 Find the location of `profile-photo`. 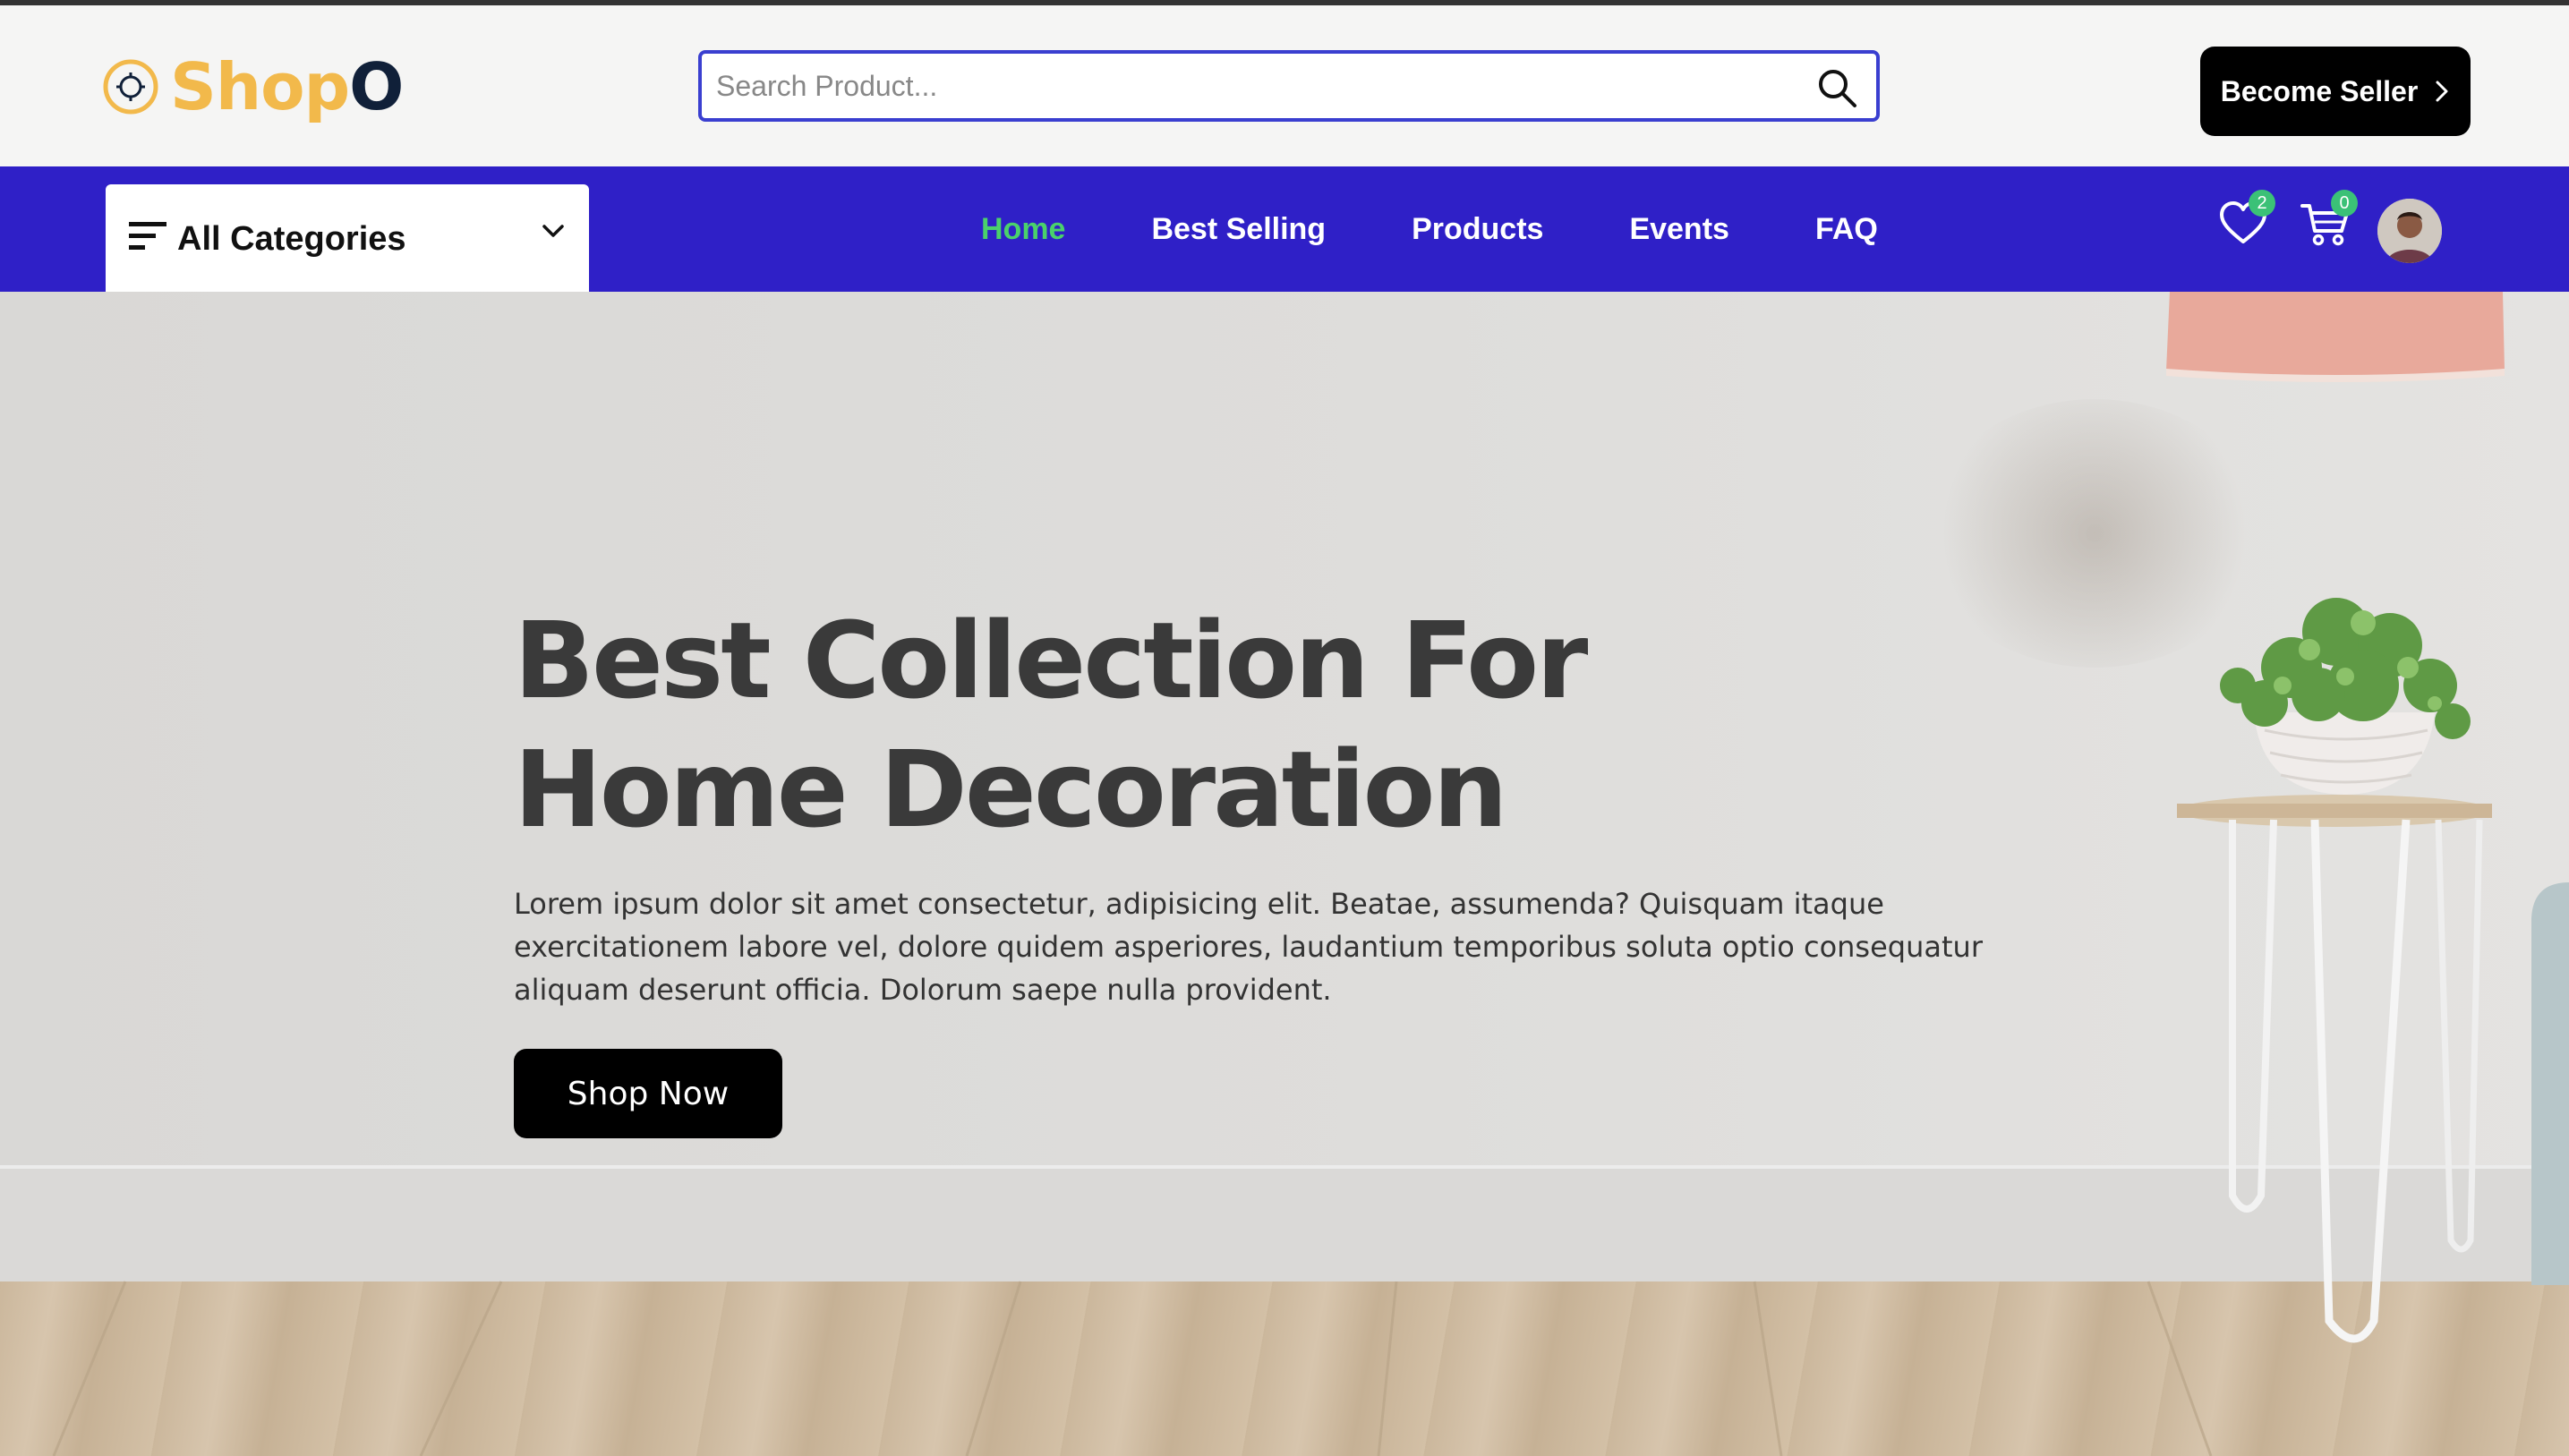

profile-photo is located at coordinates (2410, 231).